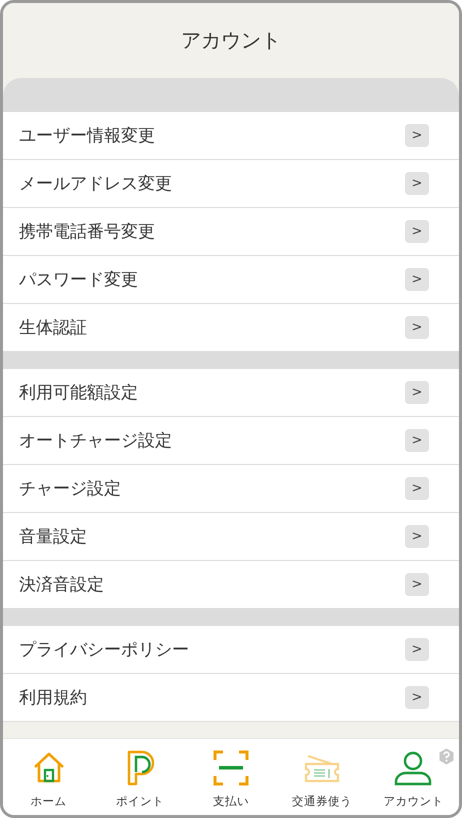 The height and width of the screenshot is (818, 462). Describe the element at coordinates (104, 650) in the screenshot. I see `menu-item-label: プライバシーポリシー` at that location.